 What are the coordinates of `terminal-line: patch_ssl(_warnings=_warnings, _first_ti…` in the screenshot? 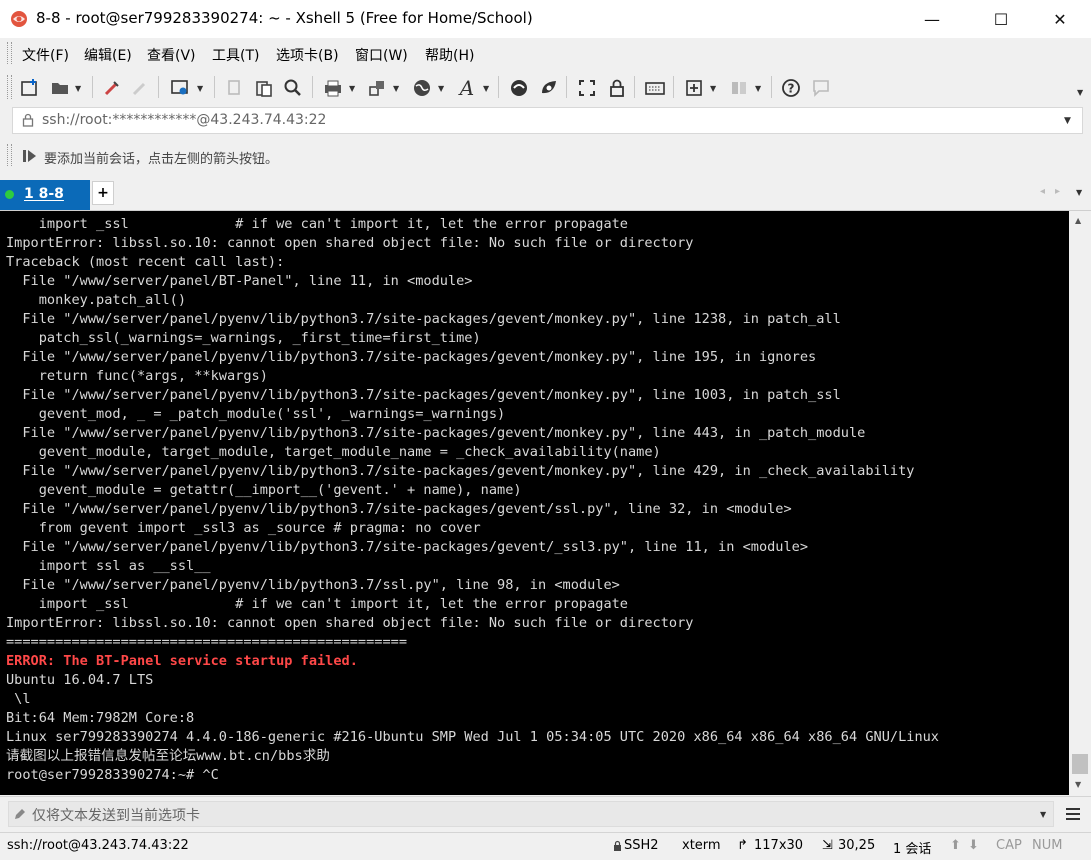 It's located at (243, 338).